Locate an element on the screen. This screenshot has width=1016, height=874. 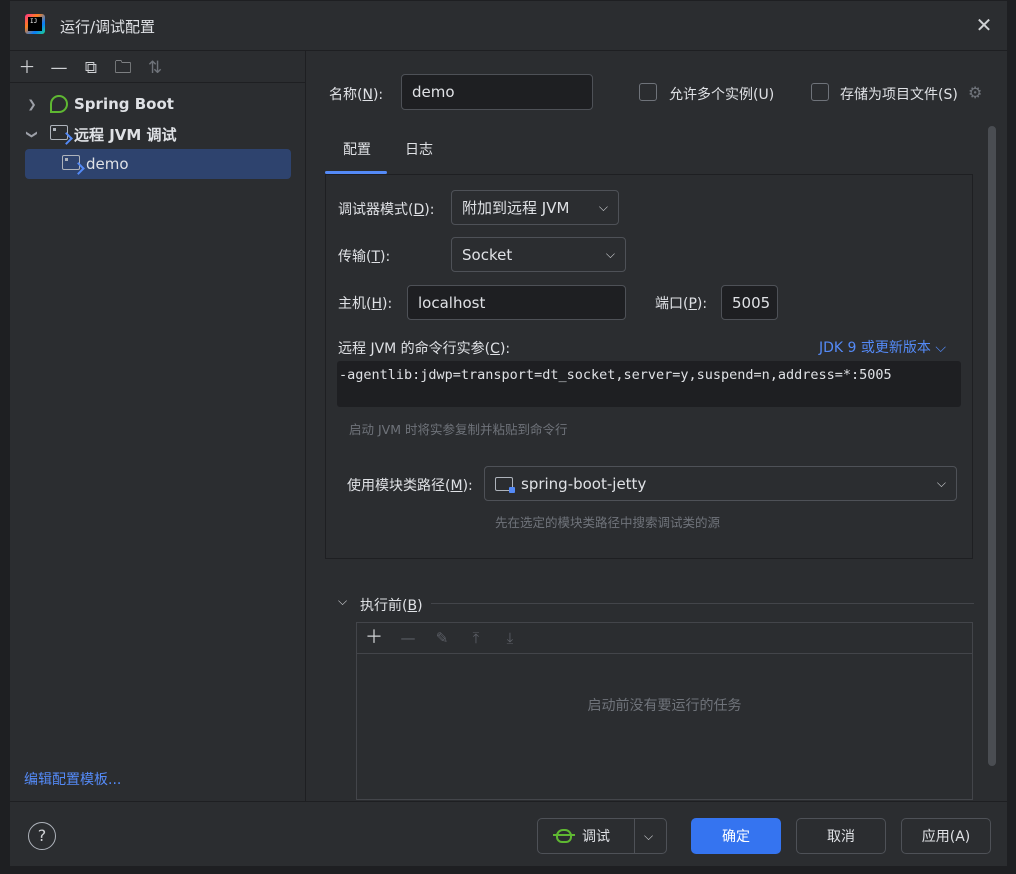
move-up-icon: ⤒ is located at coordinates (476, 638).